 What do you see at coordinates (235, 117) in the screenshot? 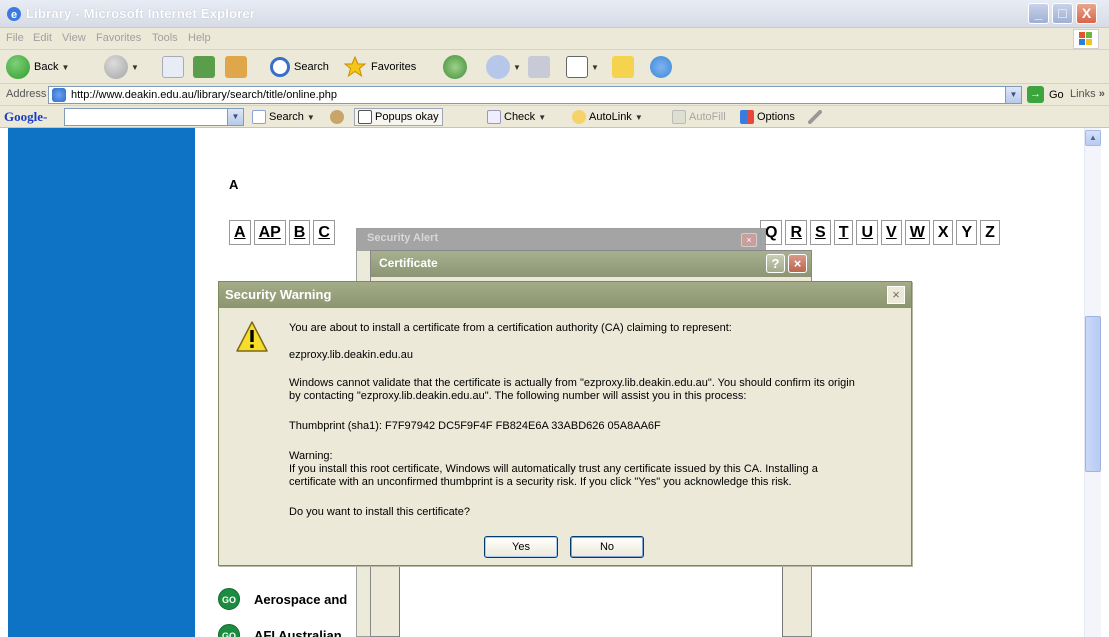
I see `google-search-dropdown-icon: ▼` at bounding box center [235, 117].